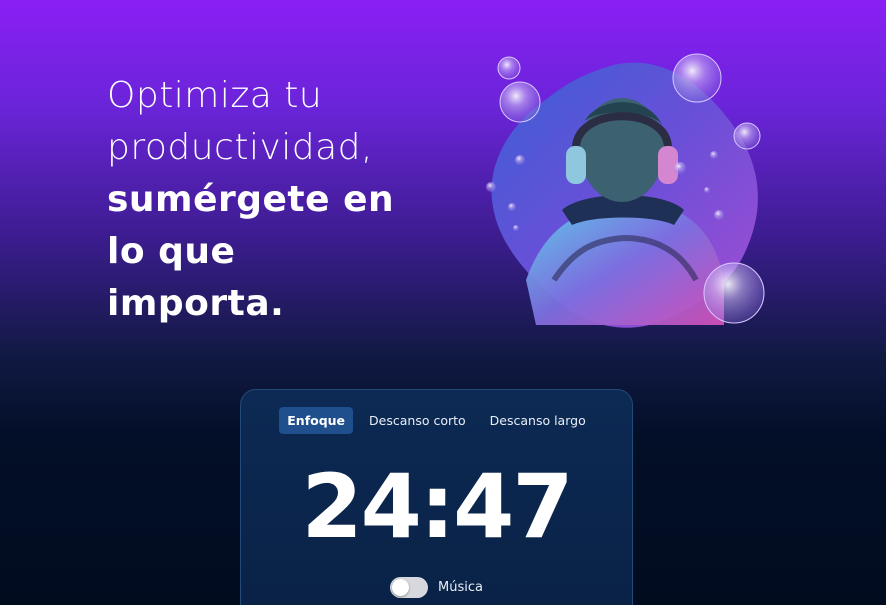 This screenshot has height=605, width=886. I want to click on tab-descanso-largo: Descanso largo, so click(538, 420).